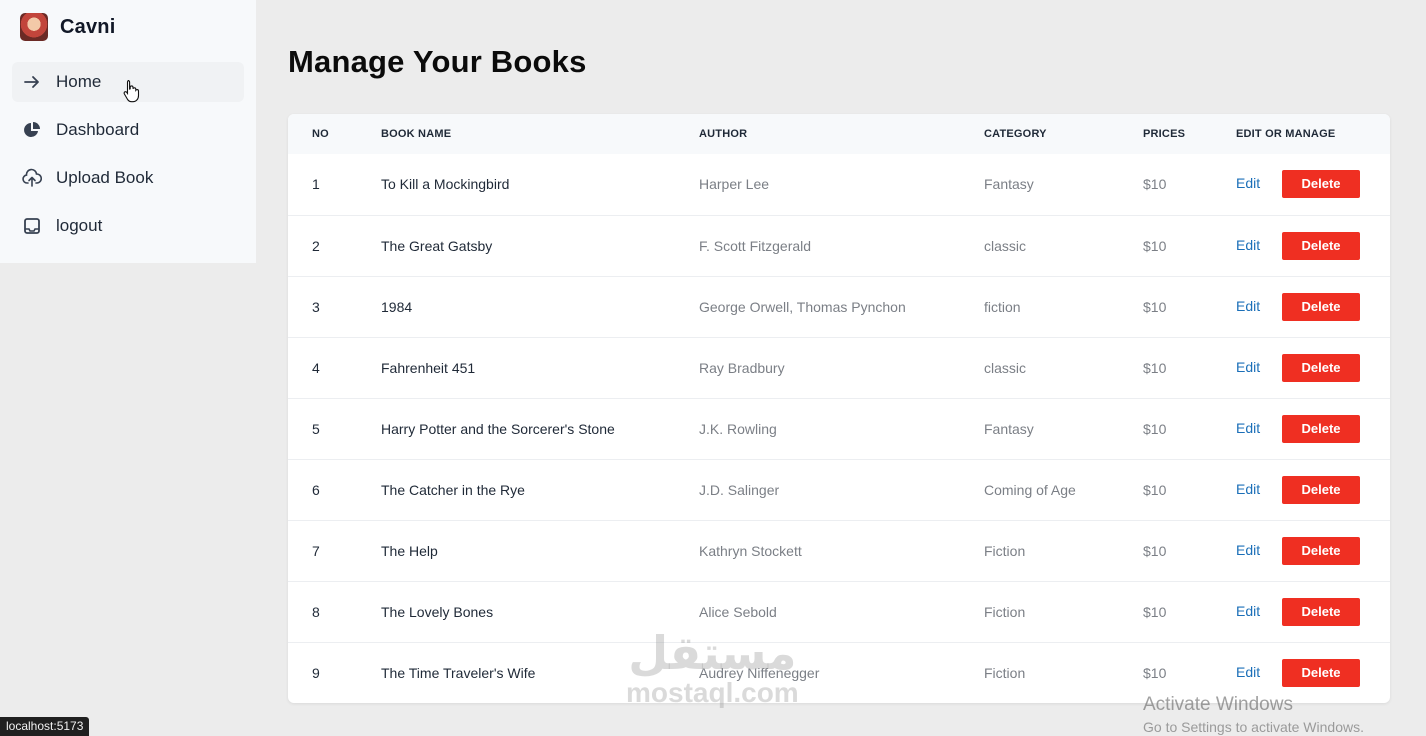  What do you see at coordinates (316, 245) in the screenshot?
I see `cell-no: 2` at bounding box center [316, 245].